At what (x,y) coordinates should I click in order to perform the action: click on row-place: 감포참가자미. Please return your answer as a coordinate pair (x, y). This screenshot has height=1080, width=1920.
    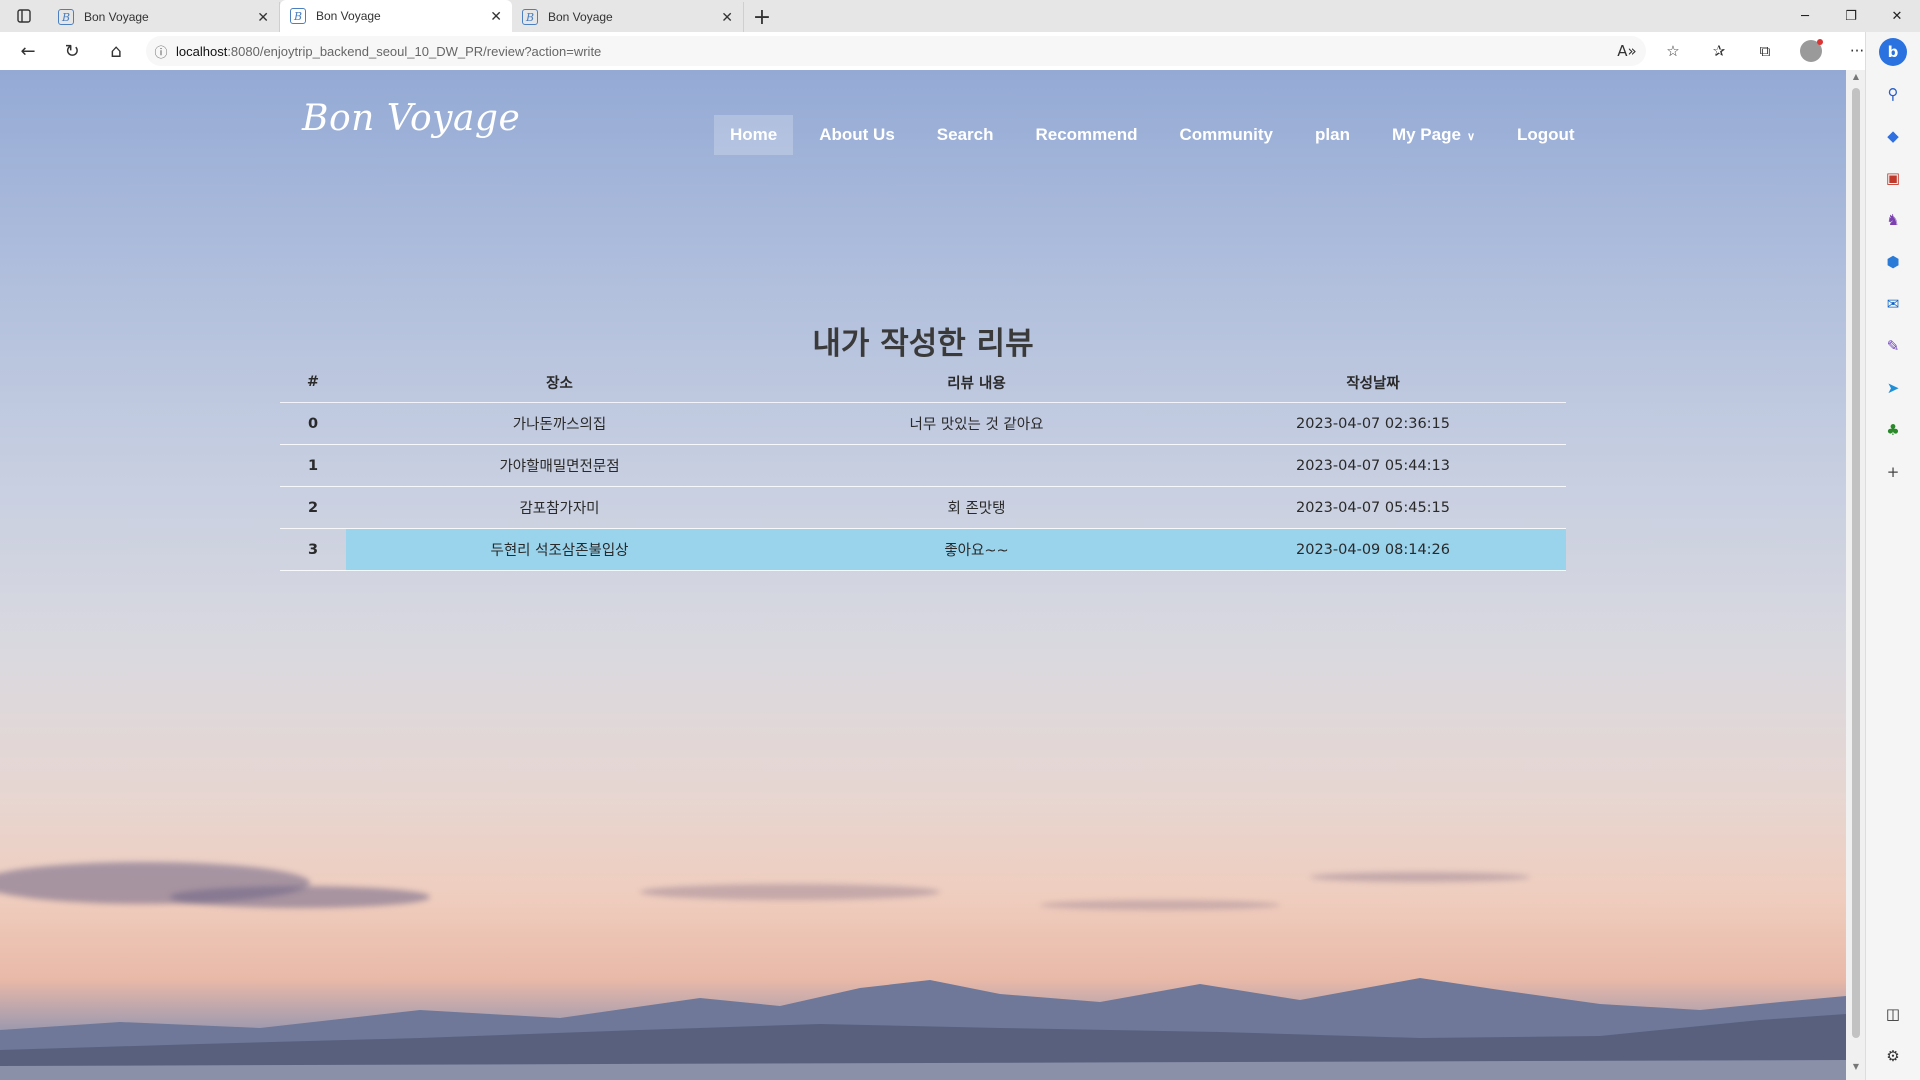
    Looking at the image, I should click on (559, 507).